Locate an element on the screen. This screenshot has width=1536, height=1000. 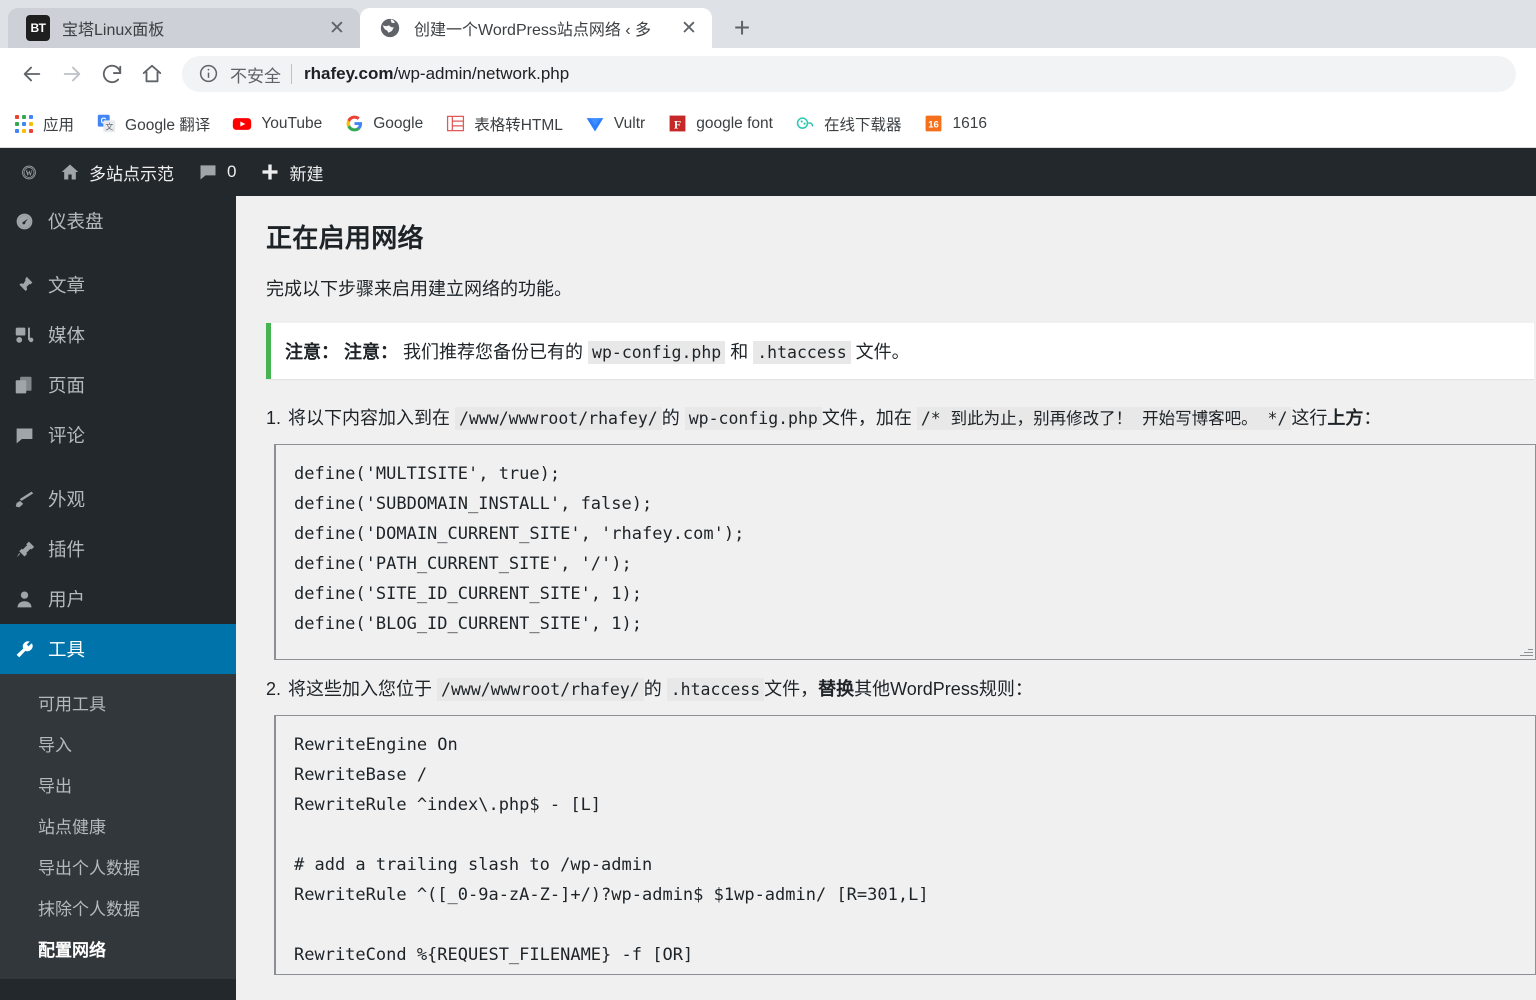
sidebar-item-appearance: 外观 is located at coordinates (118, 499).